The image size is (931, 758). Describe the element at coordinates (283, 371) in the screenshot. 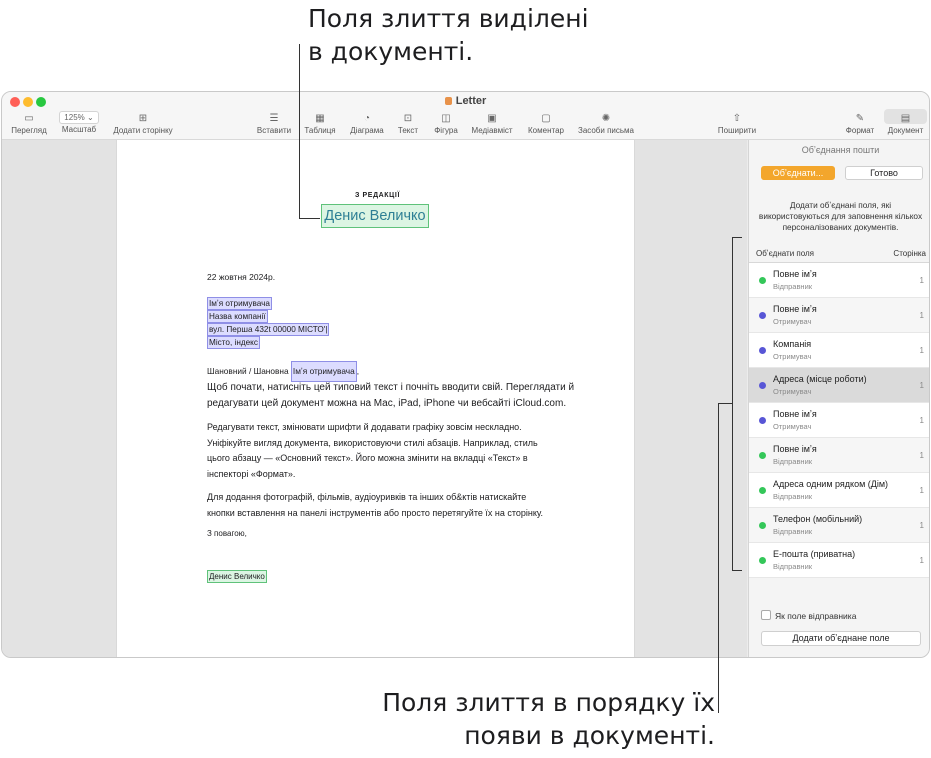

I see `letter-greeting: Шановний / Шановна Імʼя отримувача,` at that location.